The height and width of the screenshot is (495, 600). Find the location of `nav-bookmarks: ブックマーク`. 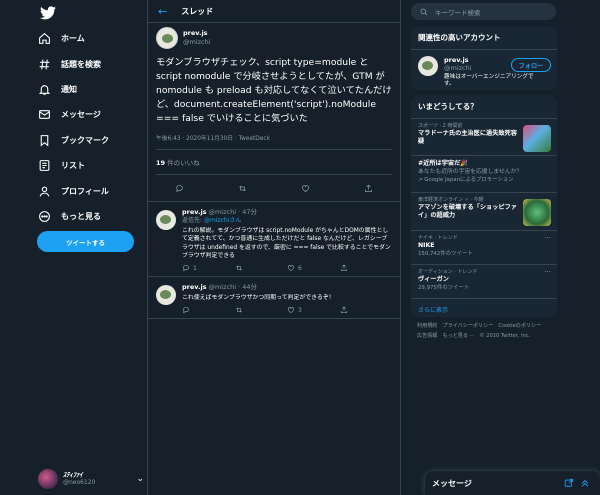

nav-bookmarks: ブックマーク is located at coordinates (73, 140).